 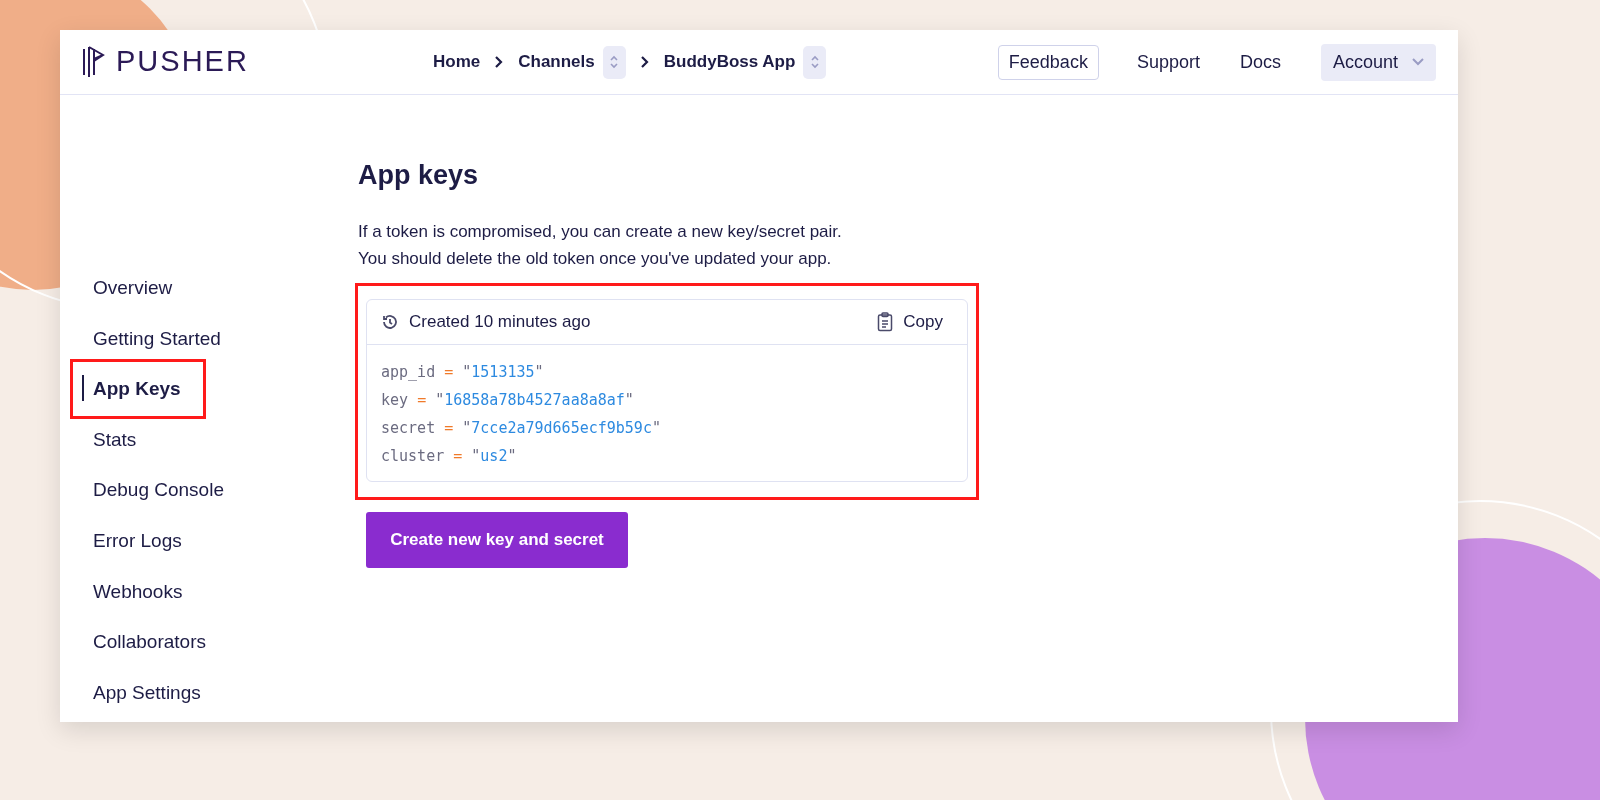 What do you see at coordinates (1260, 62) in the screenshot?
I see `nav-link: Docs` at bounding box center [1260, 62].